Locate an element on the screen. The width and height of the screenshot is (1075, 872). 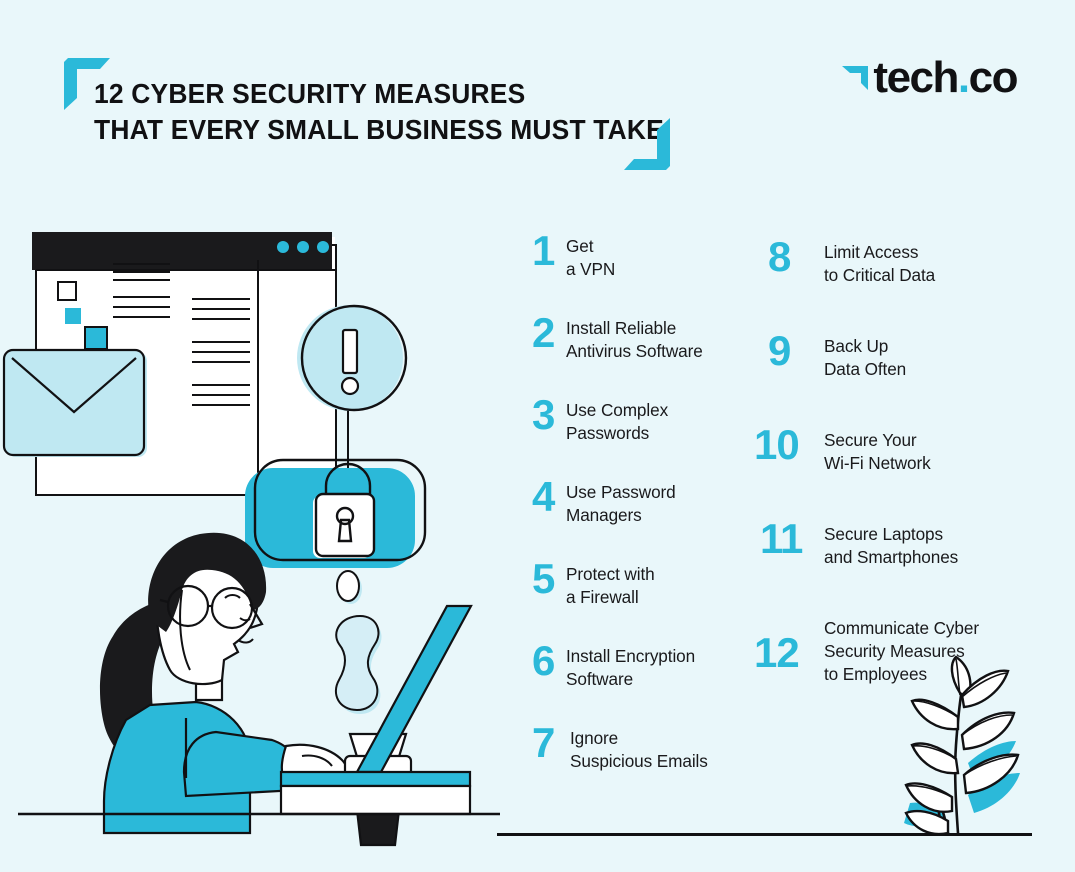
plant-illustration is located at coordinates (962, 745).